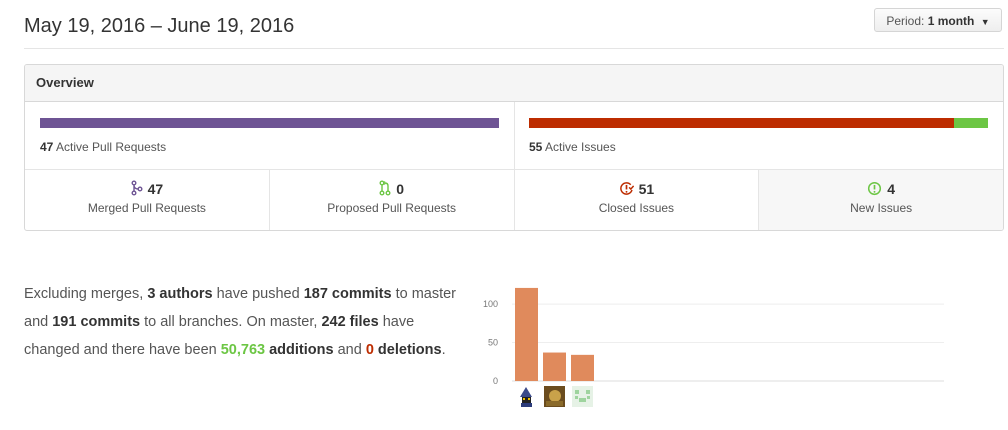 Image resolution: width=1008 pixels, height=430 pixels. Describe the element at coordinates (350, 322) in the screenshot. I see `files-changed-count: 242 files` at that location.